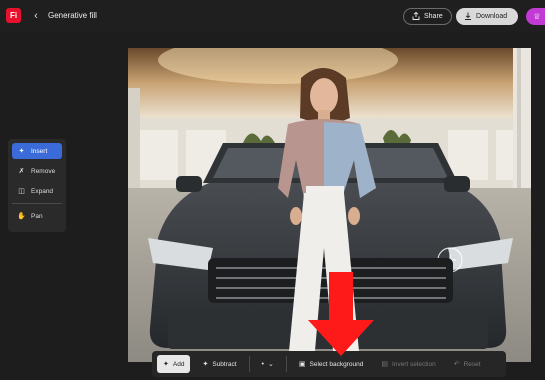 Image resolution: width=545 pixels, height=380 pixels. I want to click on page-title: Generative fill, so click(72, 15).